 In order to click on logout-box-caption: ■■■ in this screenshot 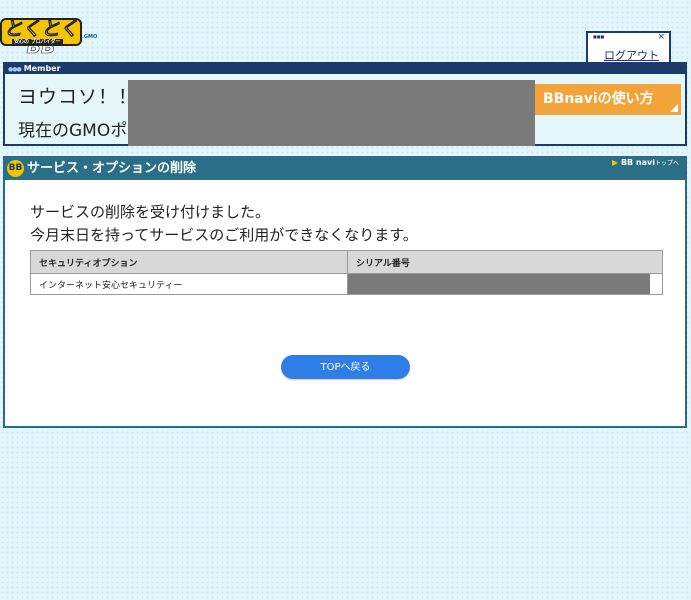, I will do `click(599, 36)`.